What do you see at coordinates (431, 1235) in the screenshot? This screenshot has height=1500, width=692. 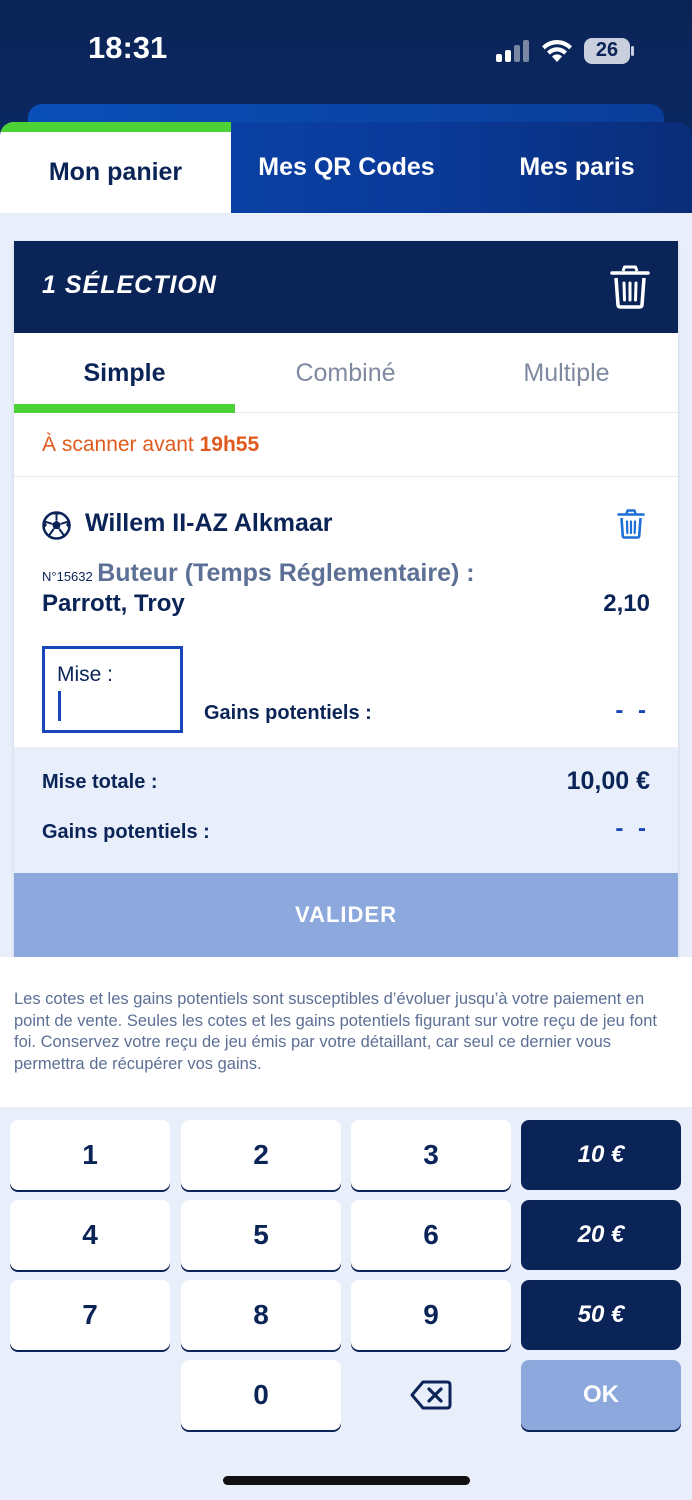 I see `key-6: 6` at bounding box center [431, 1235].